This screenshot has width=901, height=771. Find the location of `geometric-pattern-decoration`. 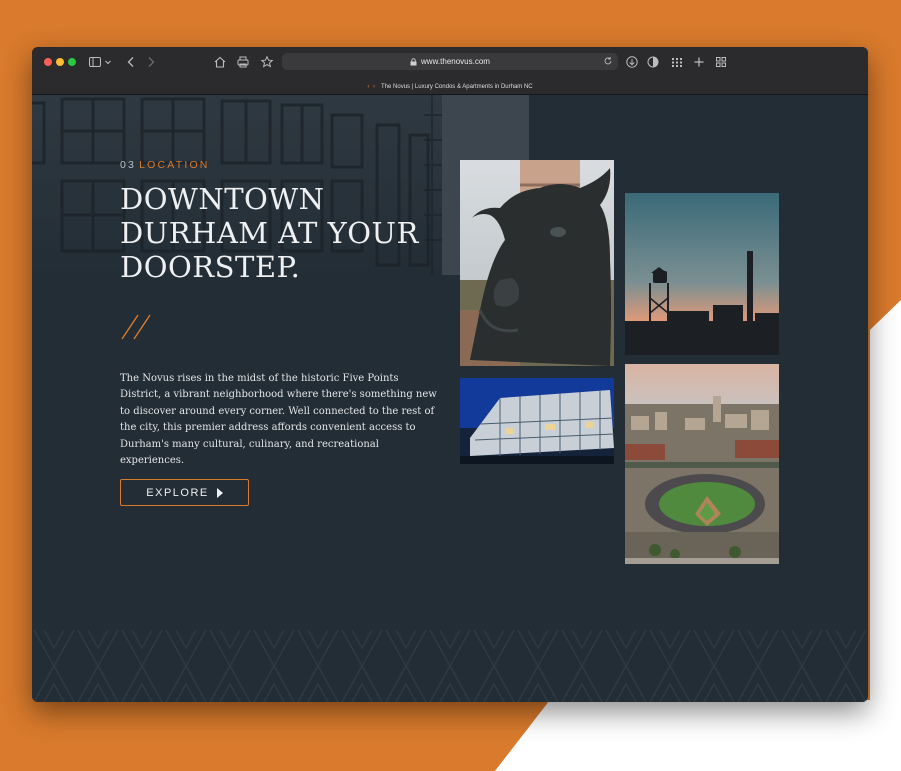

geometric-pattern-decoration is located at coordinates (450, 666).